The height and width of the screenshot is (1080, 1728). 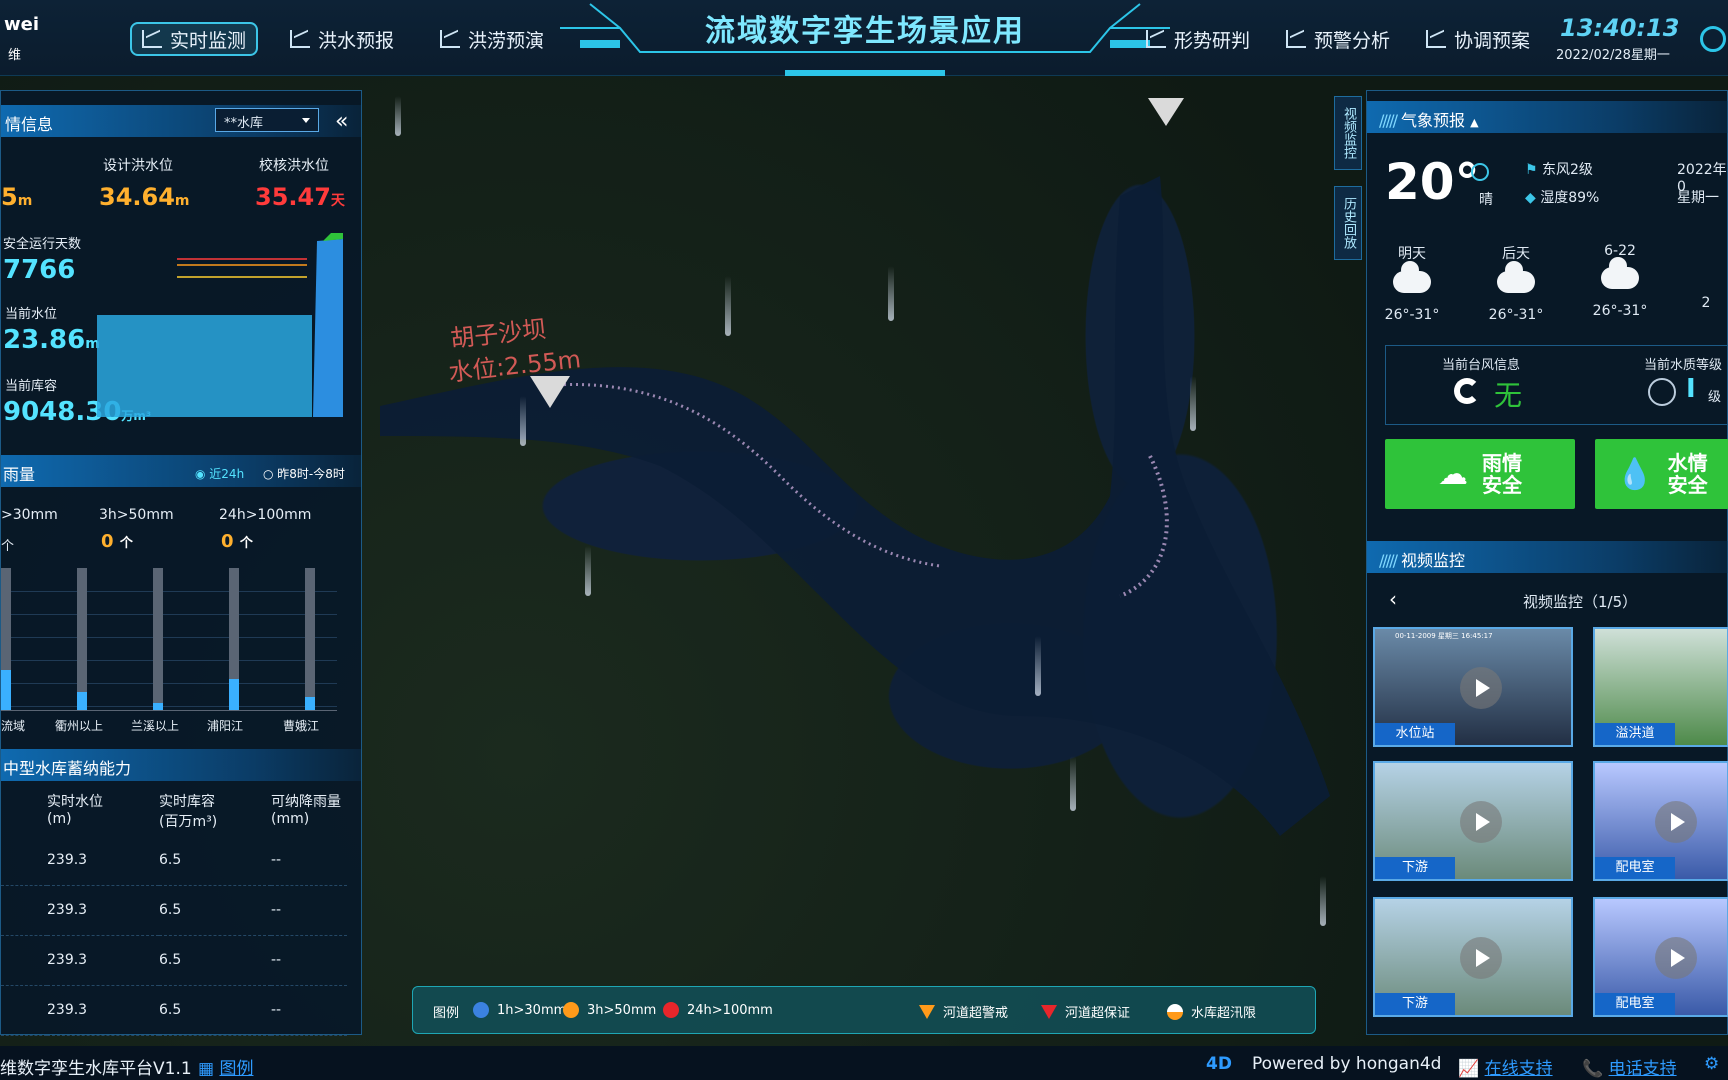 What do you see at coordinates (1661, 474) in the screenshot?
I see `water-safety-button: 💧 水情 安全` at bounding box center [1661, 474].